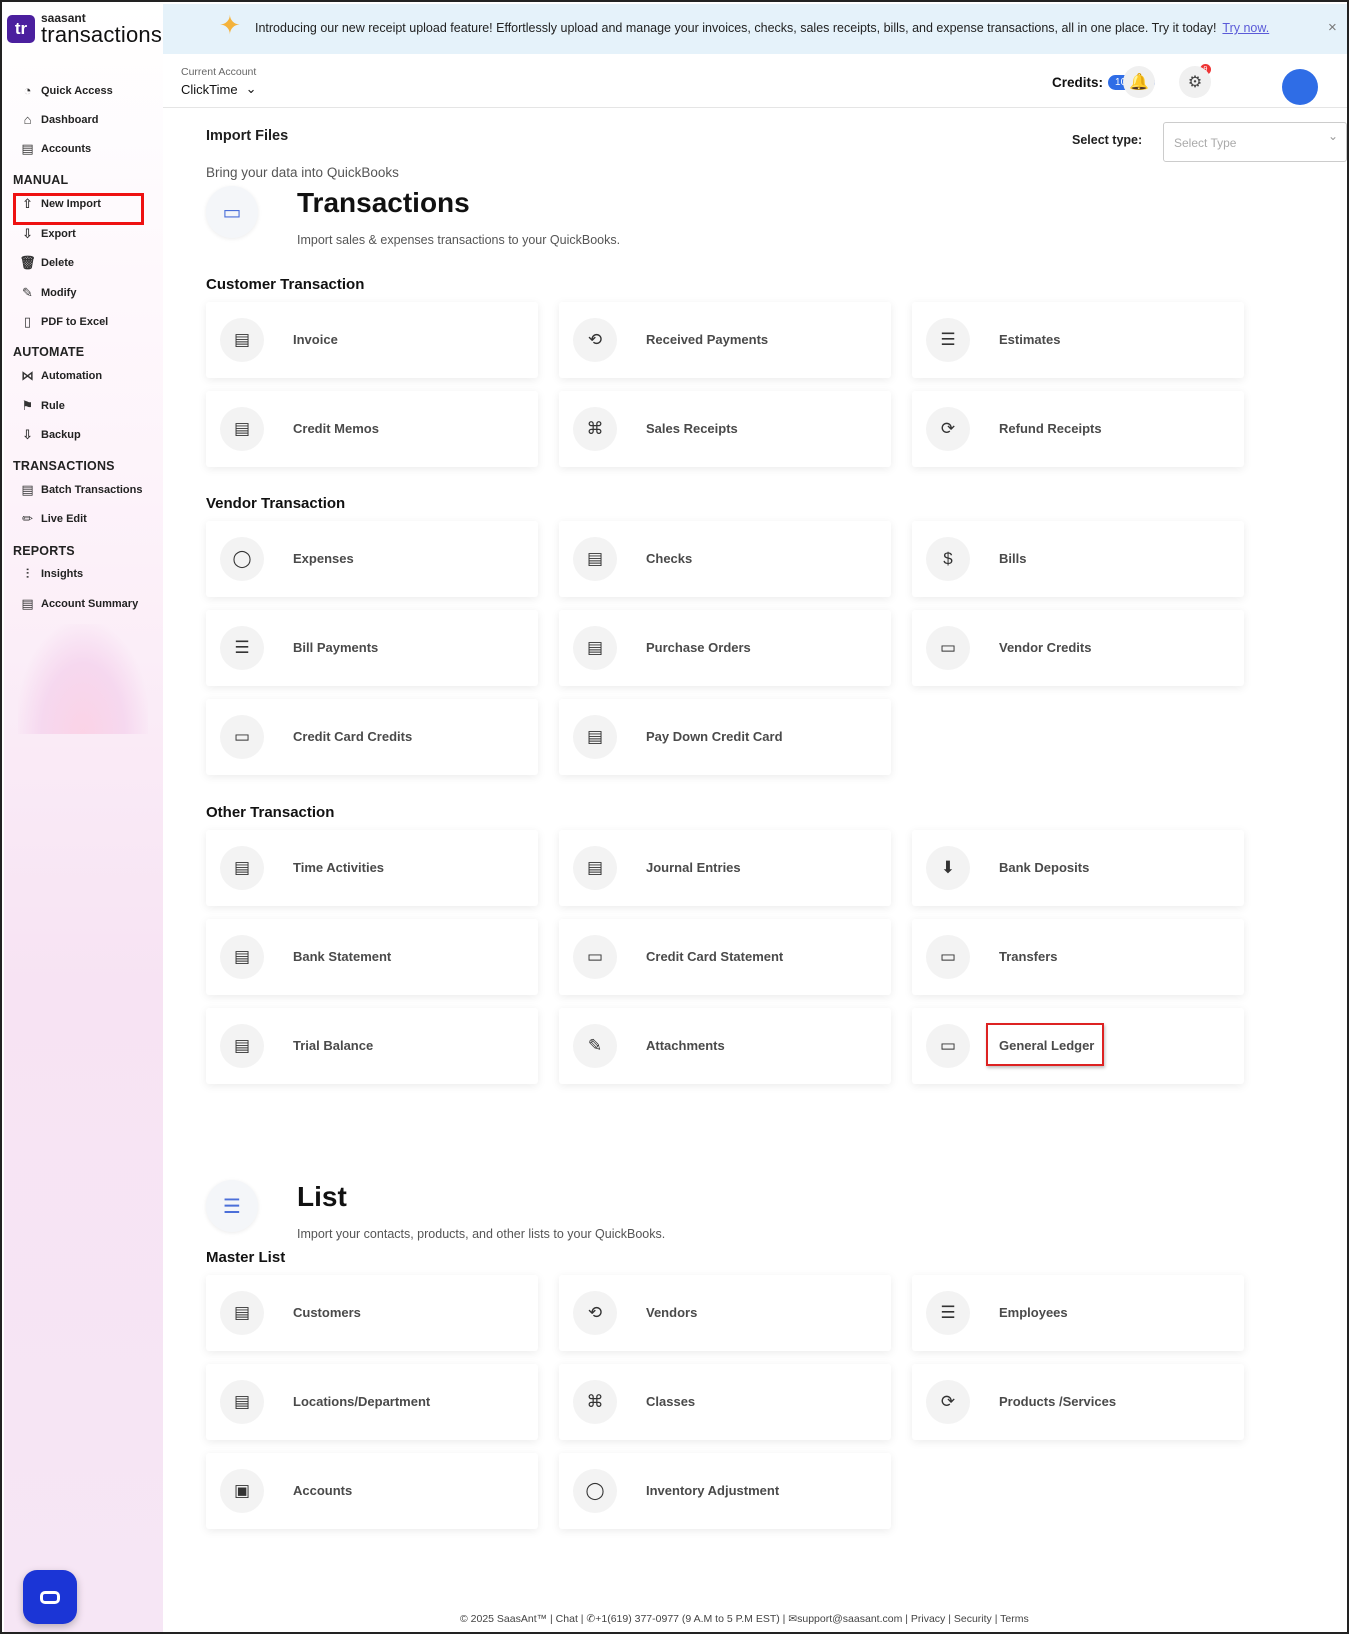 Image resolution: width=1349 pixels, height=1634 pixels. Describe the element at coordinates (948, 957) in the screenshot. I see `transfers-icon: ▭` at that location.